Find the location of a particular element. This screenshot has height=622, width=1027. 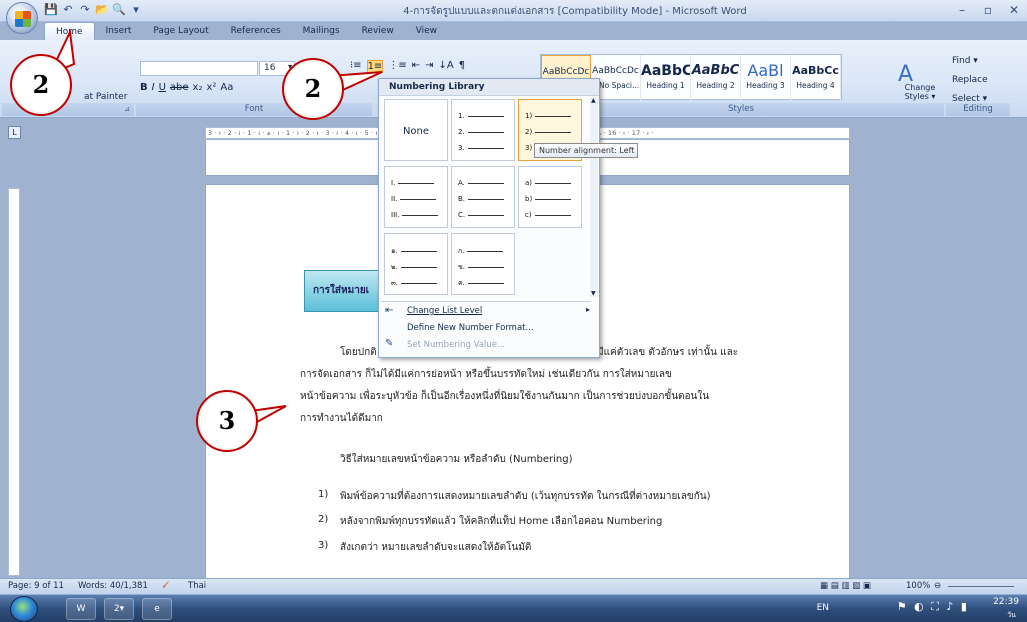

decrease-indent-button: ⇤ is located at coordinates (416, 66).